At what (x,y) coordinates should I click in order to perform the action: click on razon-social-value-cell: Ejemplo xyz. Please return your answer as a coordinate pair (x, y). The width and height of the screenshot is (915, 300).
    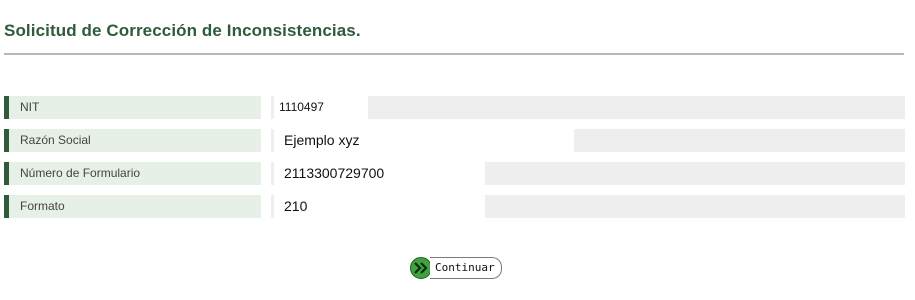
    Looking at the image, I should click on (588, 140).